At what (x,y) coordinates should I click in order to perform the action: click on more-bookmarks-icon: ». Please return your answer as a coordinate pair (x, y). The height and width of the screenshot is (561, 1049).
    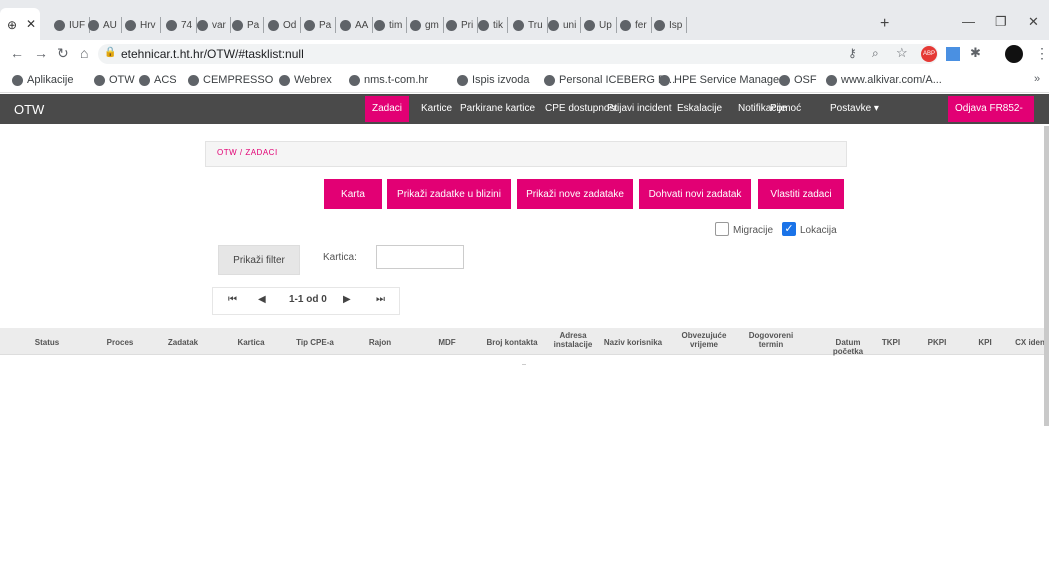
    Looking at the image, I should click on (1037, 79).